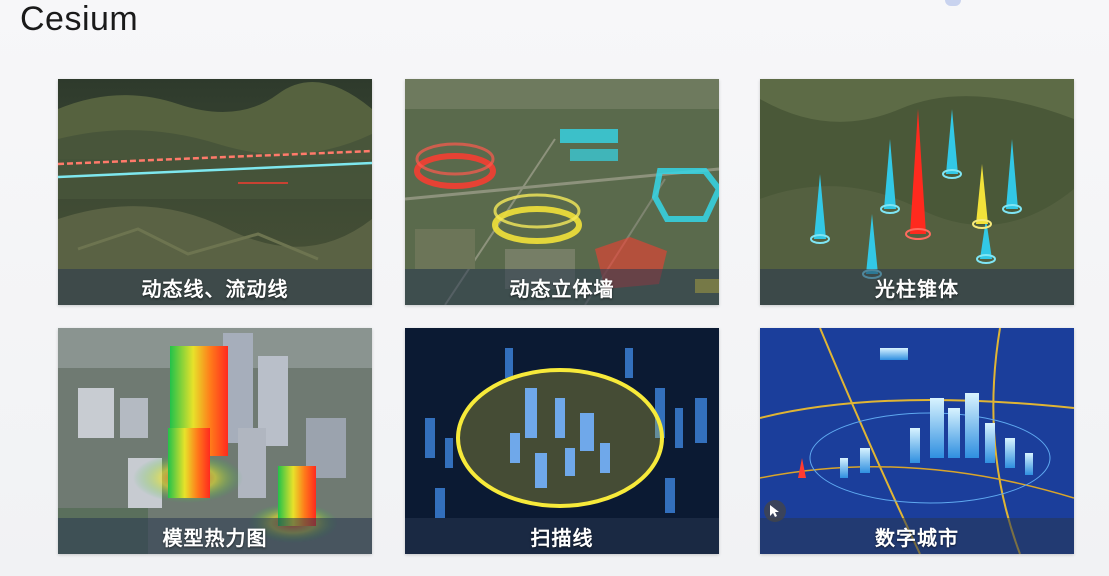 The width and height of the screenshot is (1109, 576). What do you see at coordinates (917, 289) in the screenshot?
I see `tile-caption: 光柱锥体` at bounding box center [917, 289].